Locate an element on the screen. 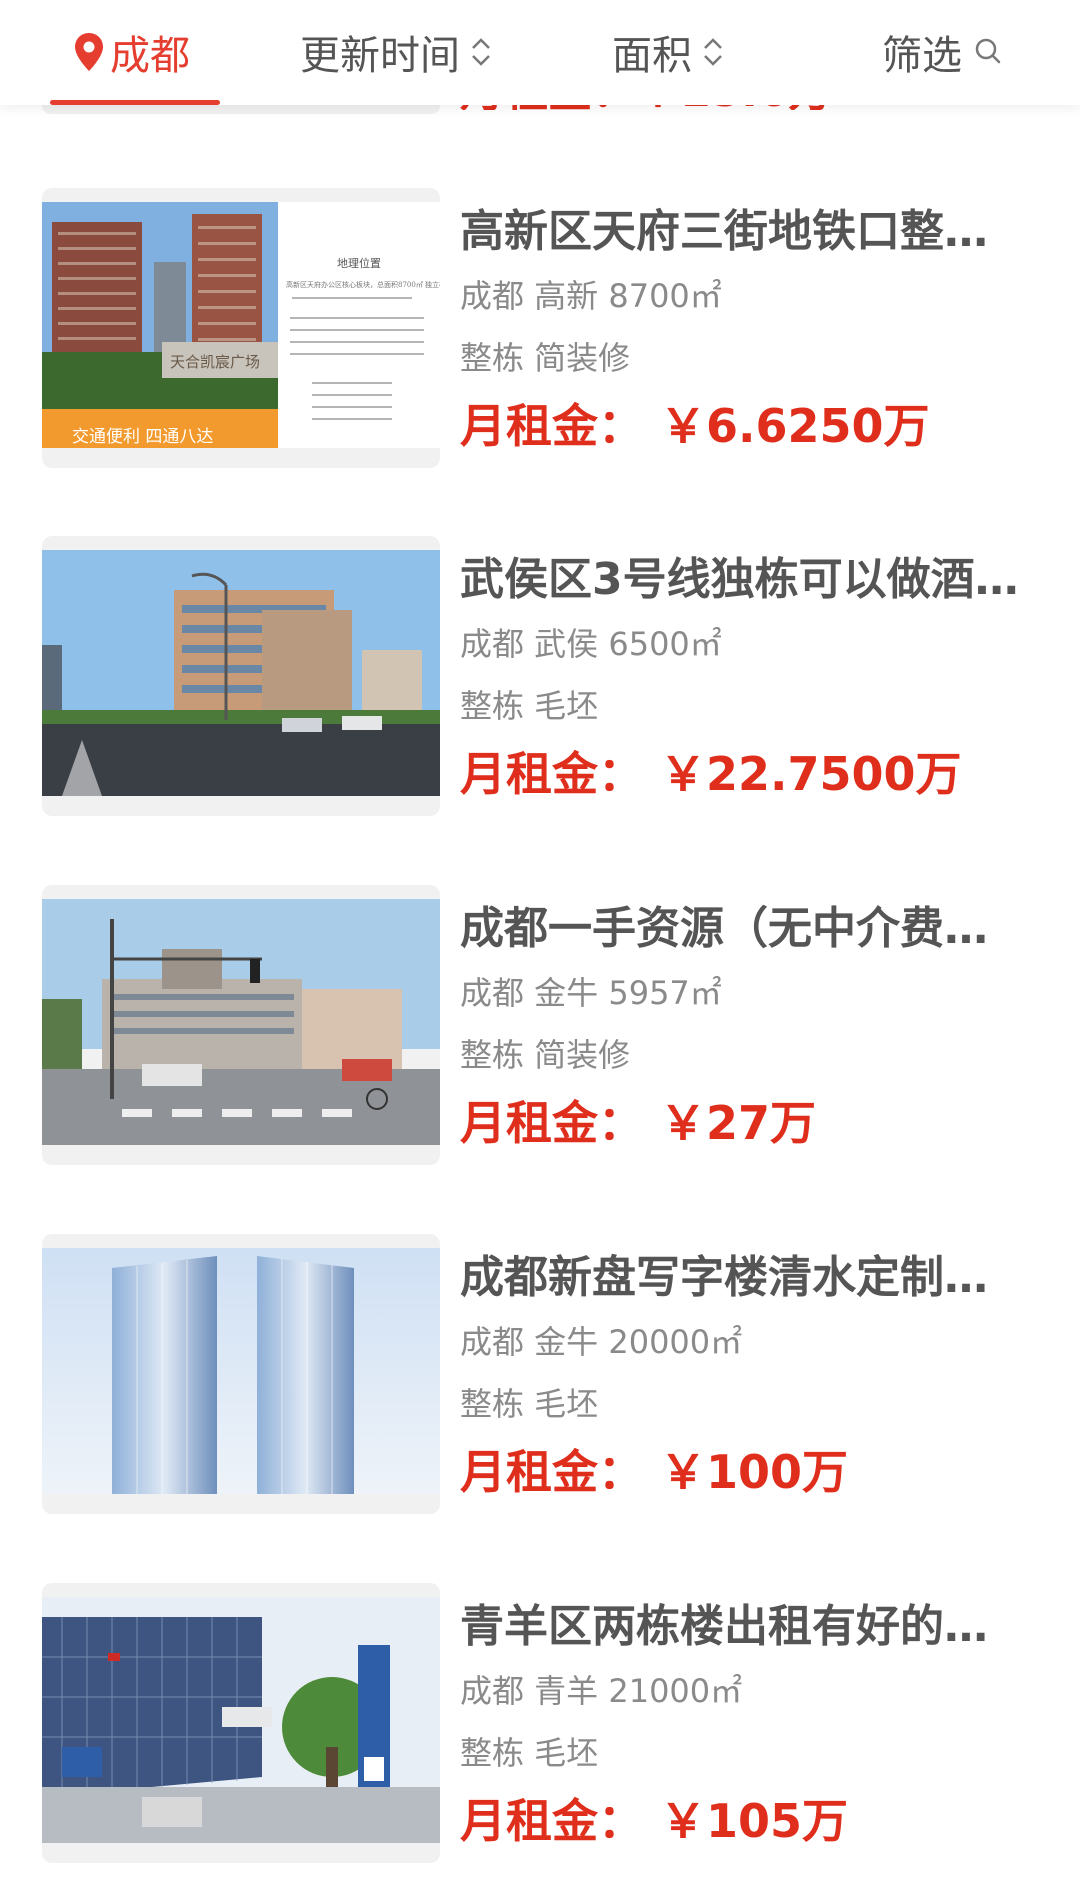 Image resolution: width=1080 pixels, height=1883 pixels. filter-button: 筛选 is located at coordinates (942, 52).